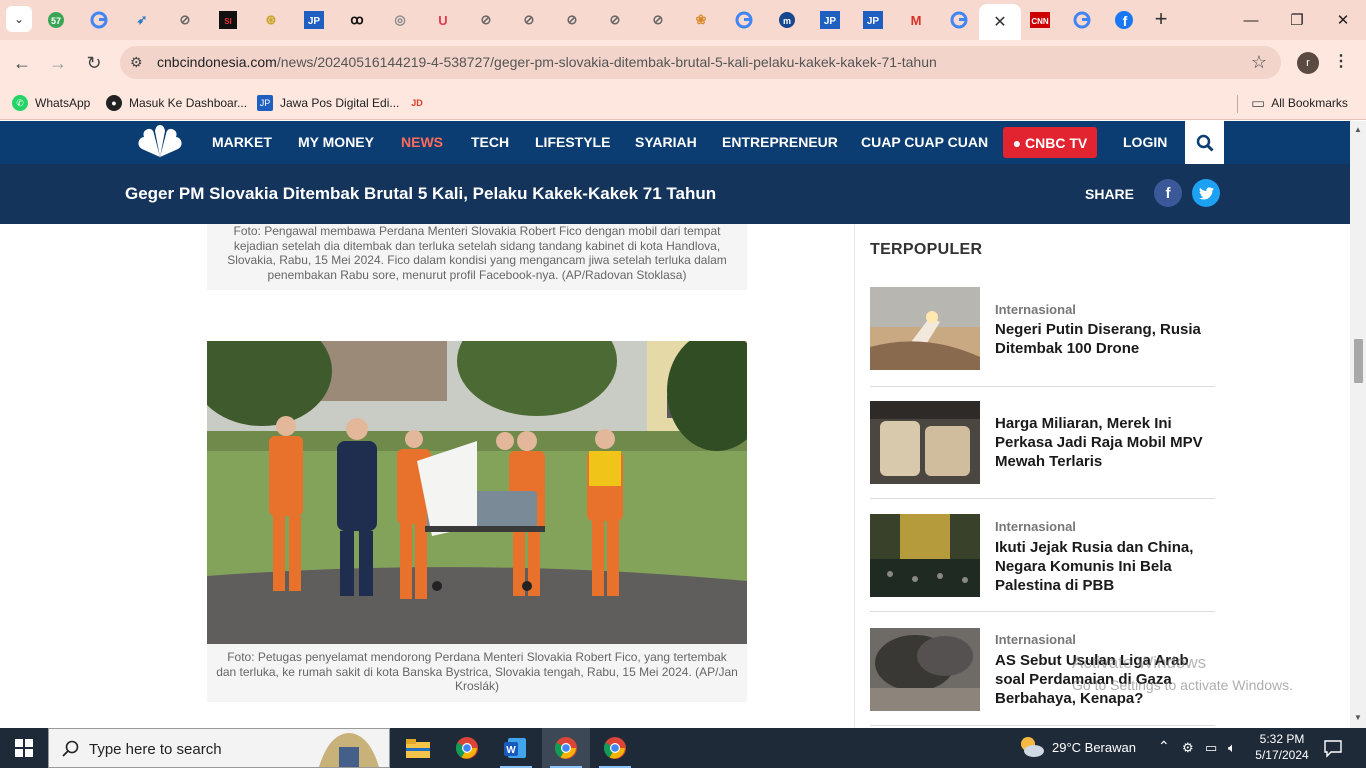  I want to click on nav-tech: TECH, so click(490, 142).